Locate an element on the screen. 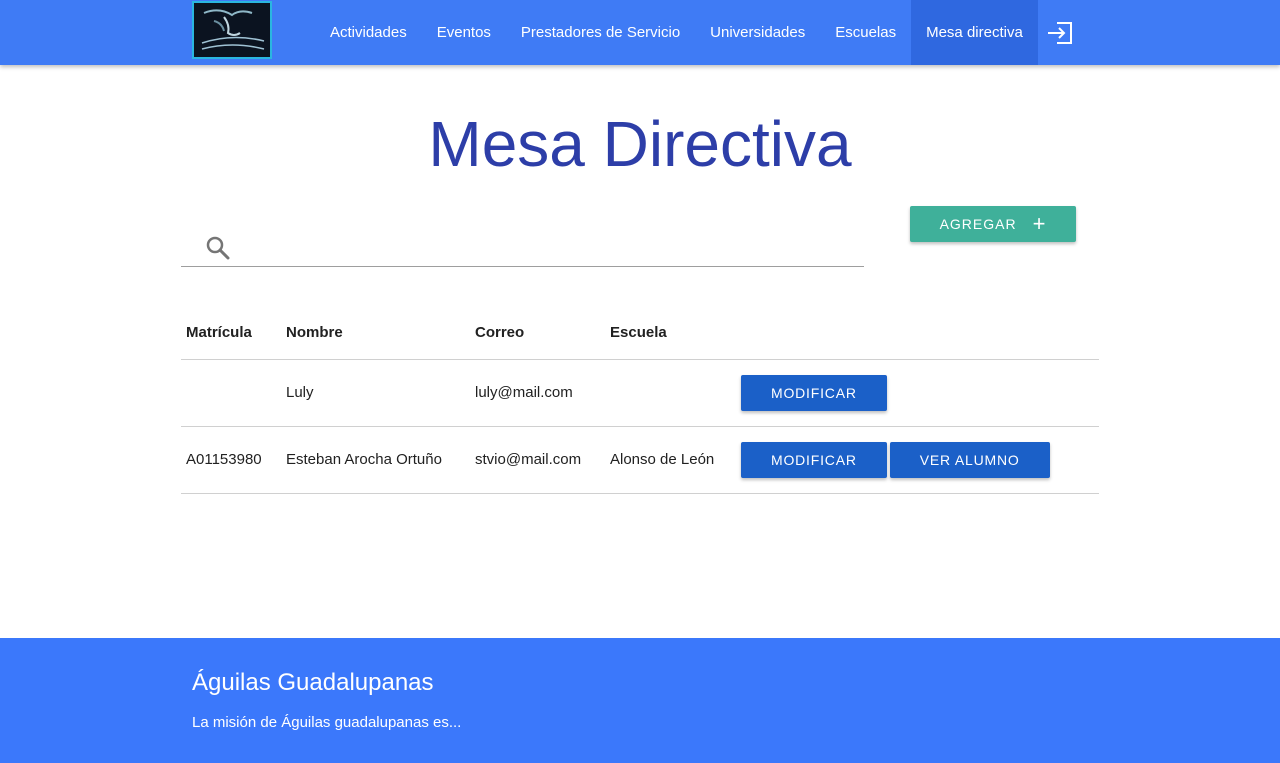 This screenshot has width=1280, height=763. table-row: Luly luly@mail.com MODIFICAR is located at coordinates (640, 393).